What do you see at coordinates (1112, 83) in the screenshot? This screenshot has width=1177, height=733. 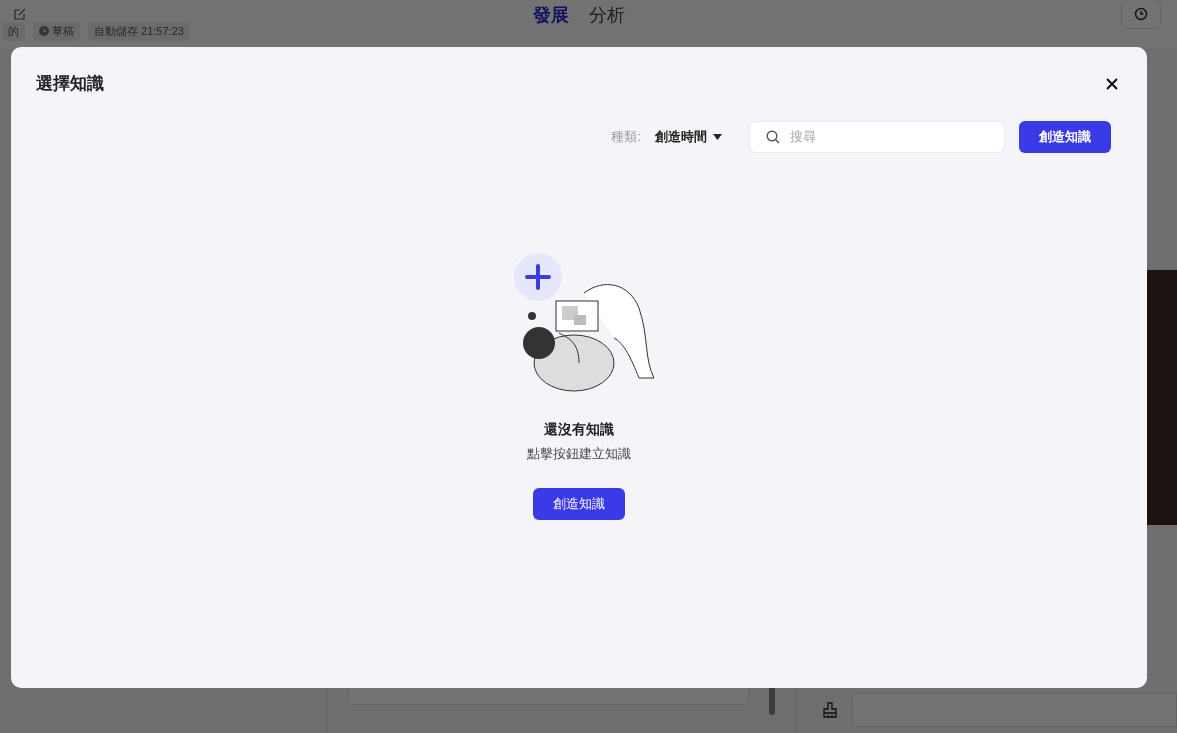 I see `close-icon` at bounding box center [1112, 83].